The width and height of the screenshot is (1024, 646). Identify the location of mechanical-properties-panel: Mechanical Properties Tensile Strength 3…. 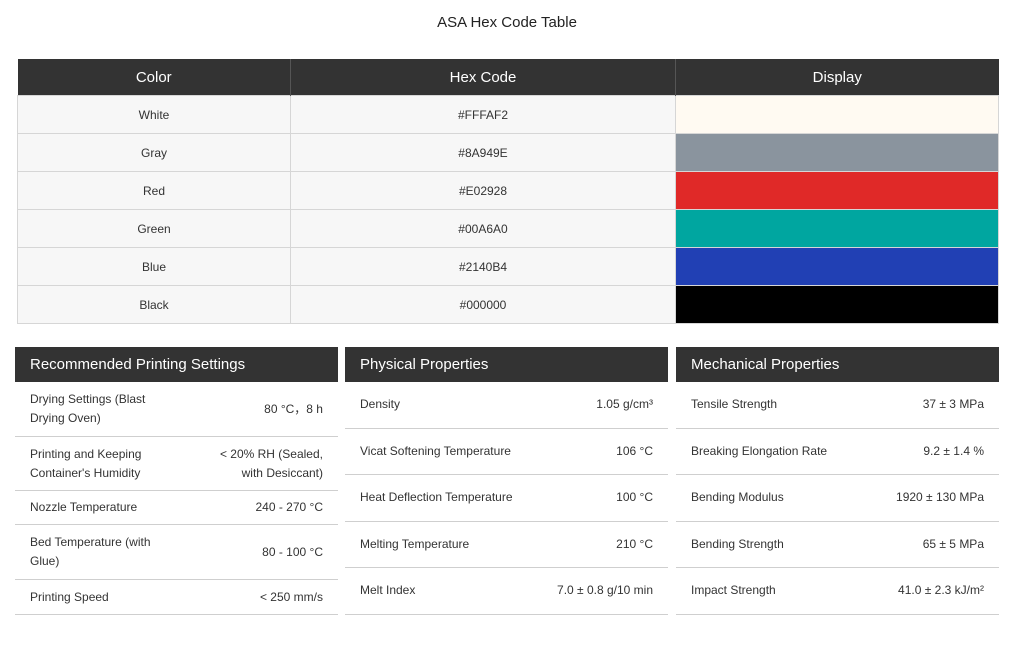
(837, 481).